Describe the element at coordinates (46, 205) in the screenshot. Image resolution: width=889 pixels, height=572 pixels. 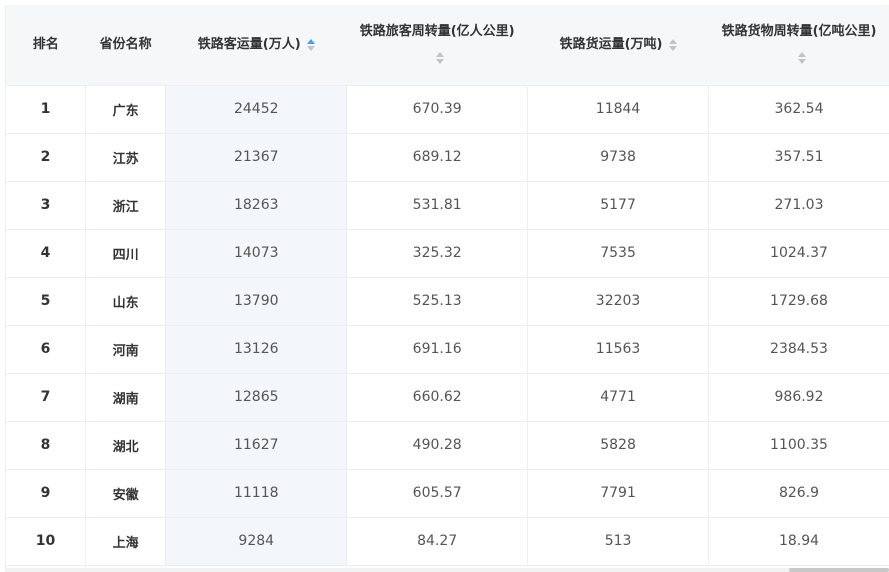
I see `rank-cell: 3` at that location.